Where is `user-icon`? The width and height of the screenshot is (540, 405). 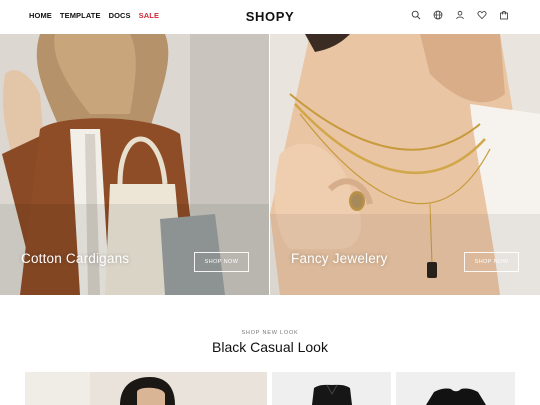
user-icon is located at coordinates (460, 15).